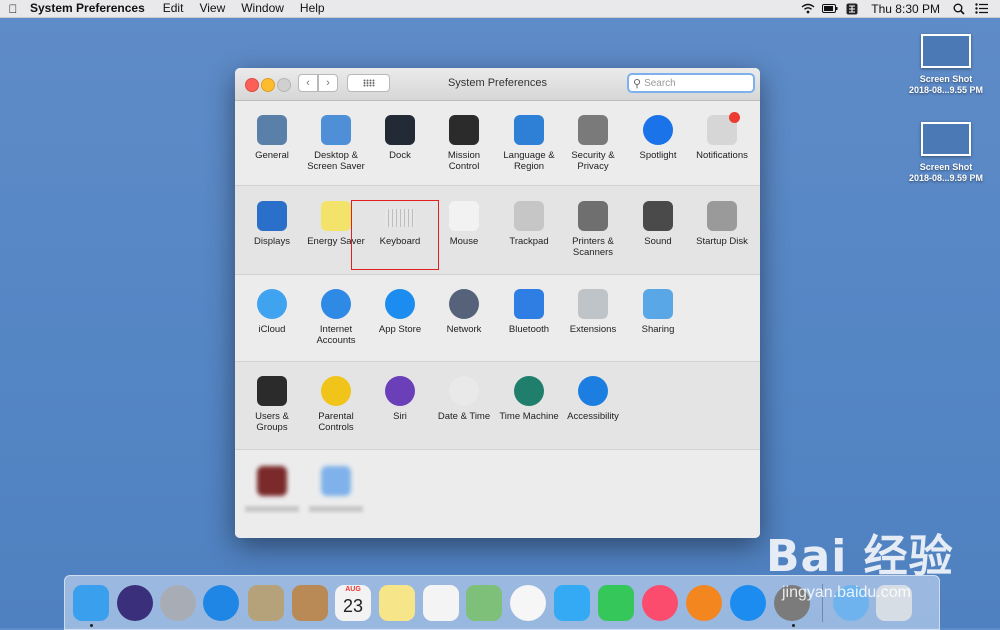  Describe the element at coordinates (336, 422) in the screenshot. I see `pane-label: Parental Controls` at that location.